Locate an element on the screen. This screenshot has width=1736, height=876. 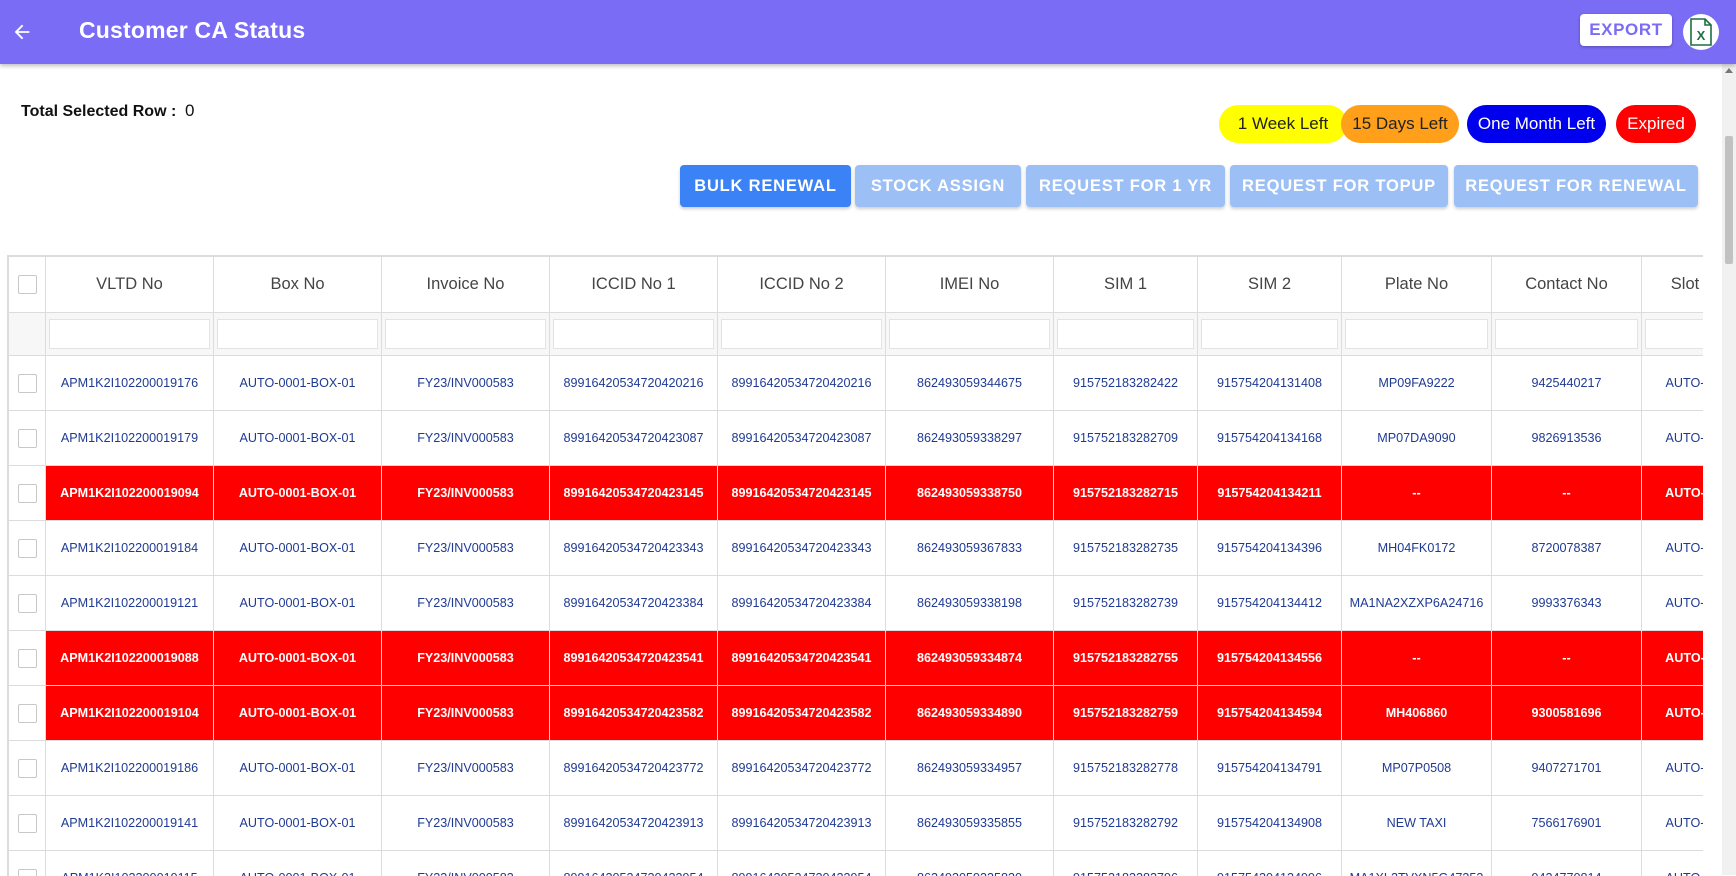
cell-sim-2: 915754204134594 is located at coordinates (1270, 713).